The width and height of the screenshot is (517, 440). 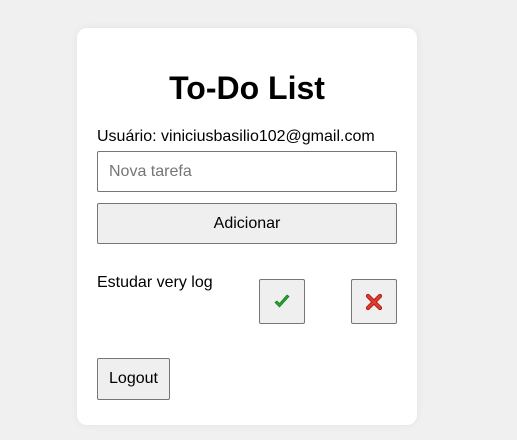 I want to click on check-icon, so click(x=282, y=300).